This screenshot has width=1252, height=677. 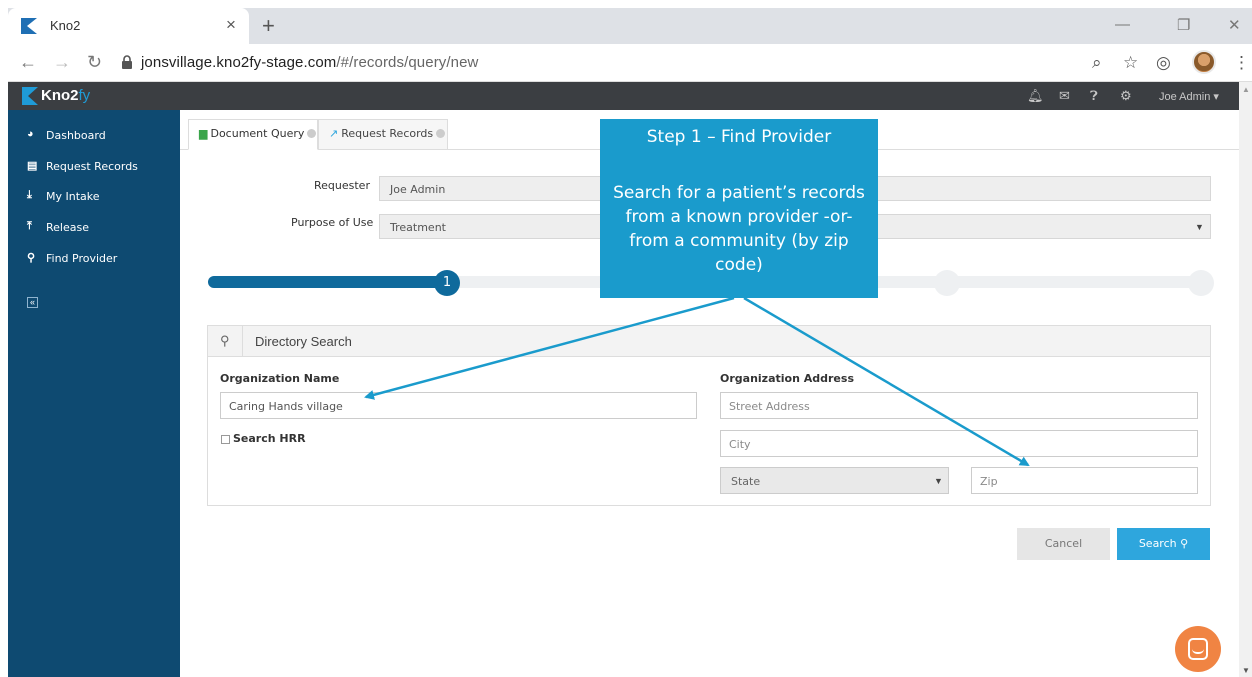 What do you see at coordinates (787, 378) in the screenshot?
I see `organization-address-label: Organization Address` at bounding box center [787, 378].